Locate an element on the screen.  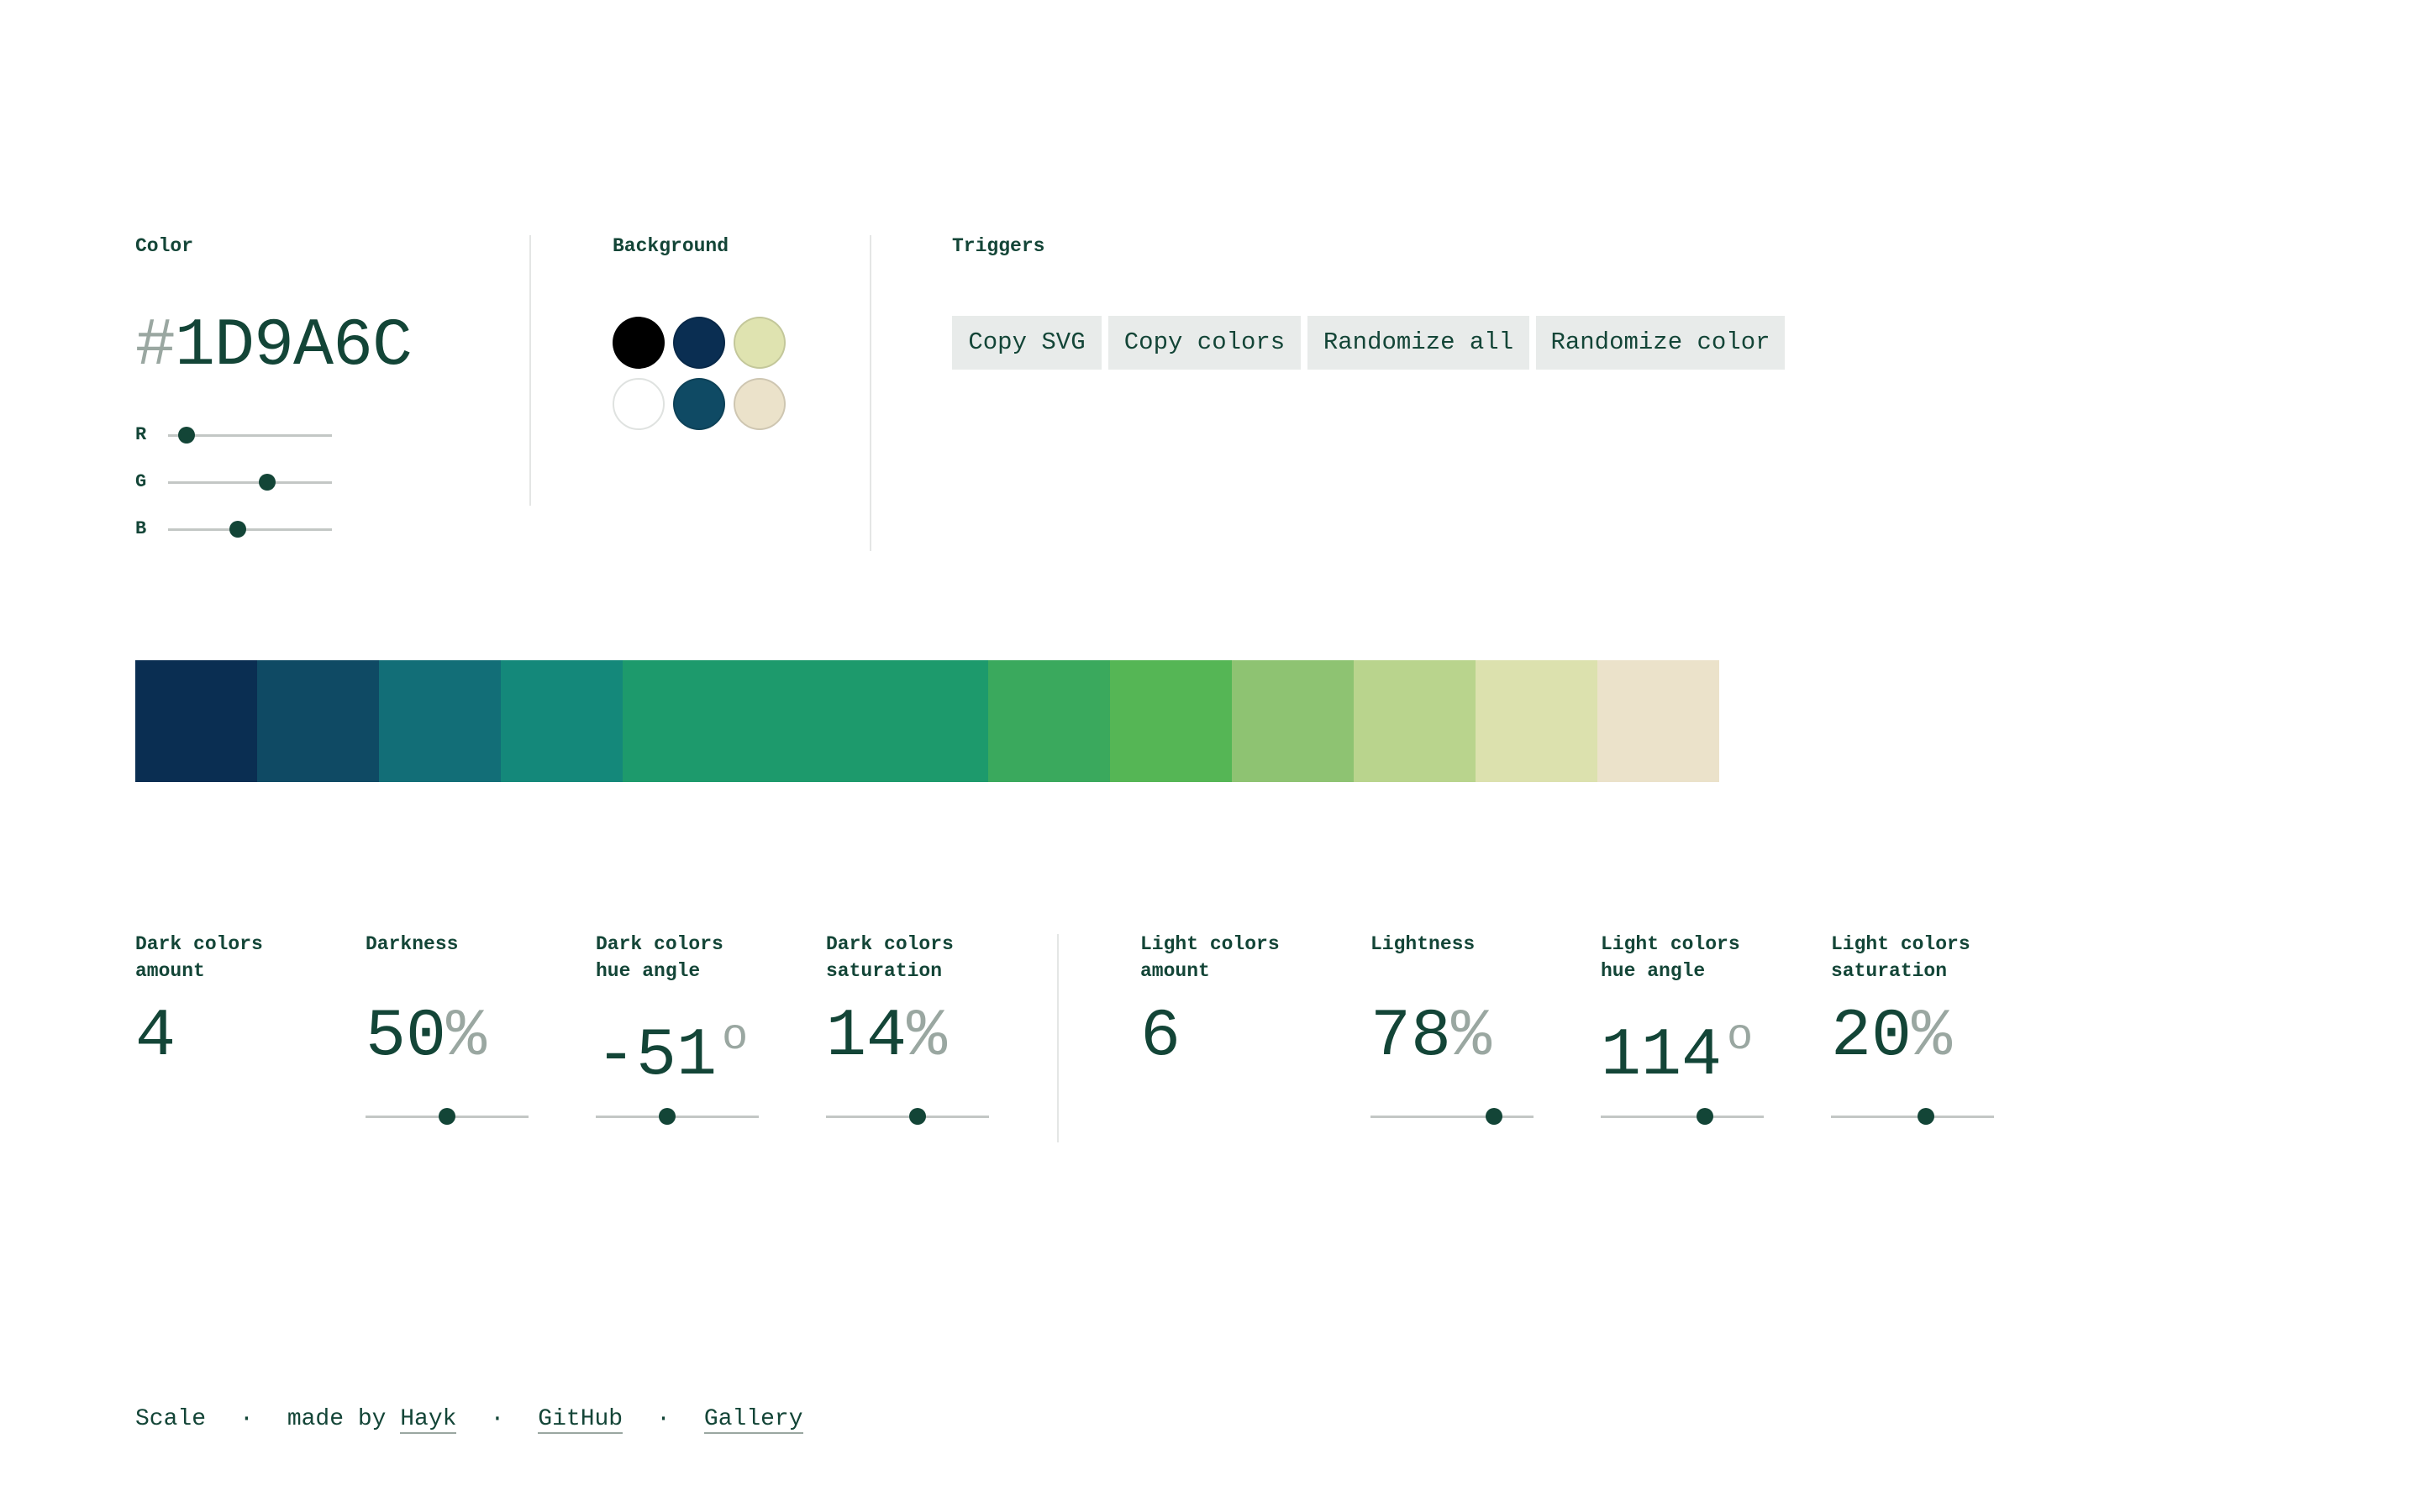
randomize-all-button: Randomize all is located at coordinates (1418, 343).